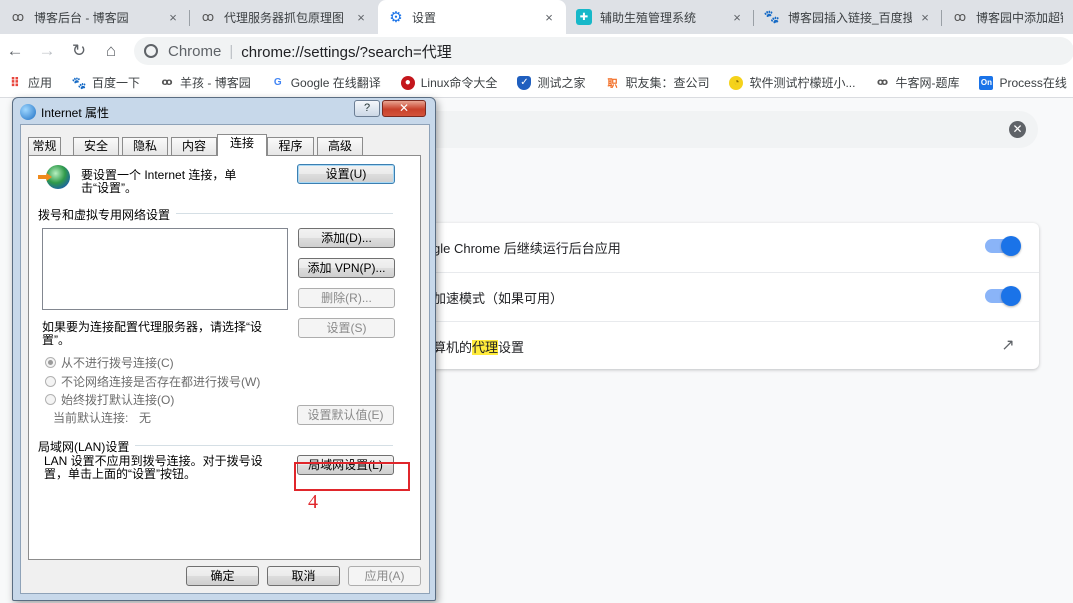 This screenshot has width=1073, height=603. What do you see at coordinates (511, 347) in the screenshot?
I see `row-label-suffix: 设置` at bounding box center [511, 347].